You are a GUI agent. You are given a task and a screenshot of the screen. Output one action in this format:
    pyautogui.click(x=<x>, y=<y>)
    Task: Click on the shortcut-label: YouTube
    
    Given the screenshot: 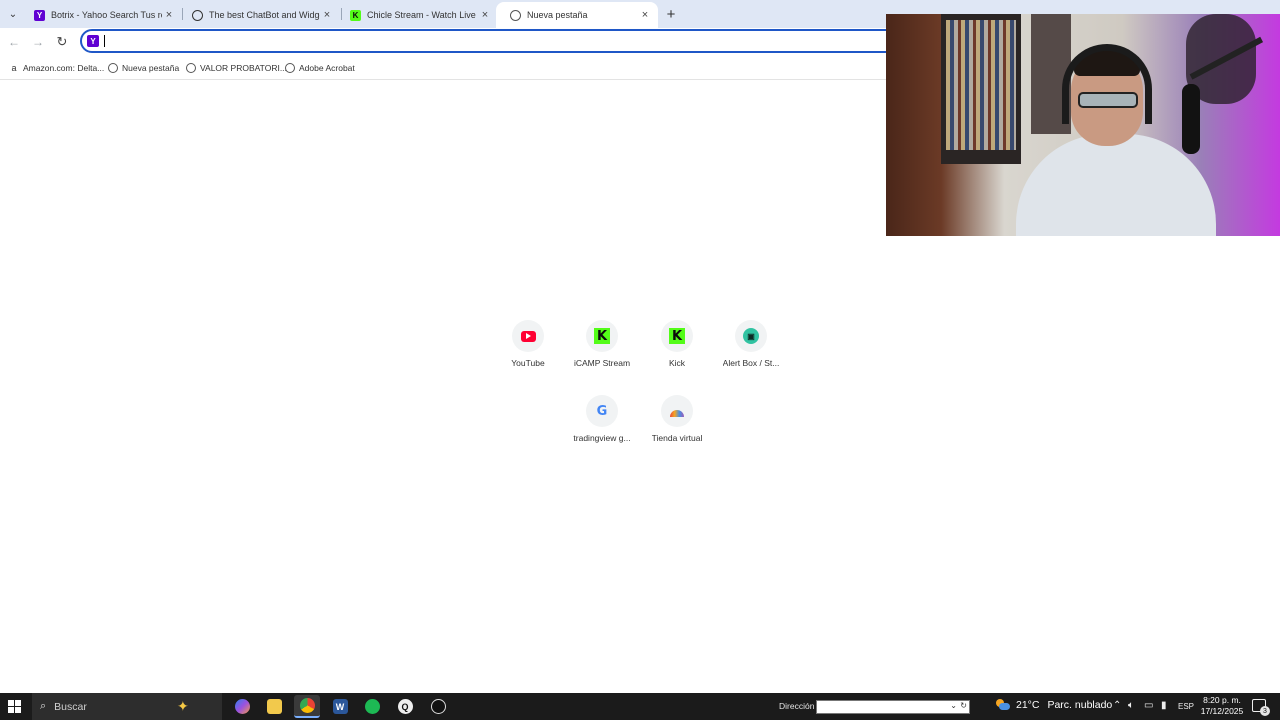 What is the action you would take?
    pyautogui.click(x=528, y=363)
    